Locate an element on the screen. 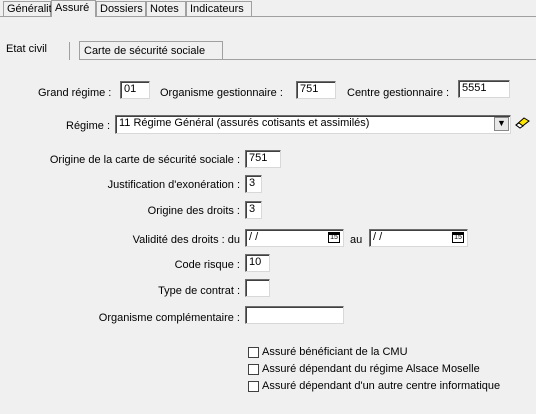  chevron-down-icon: ▼ is located at coordinates (501, 124).